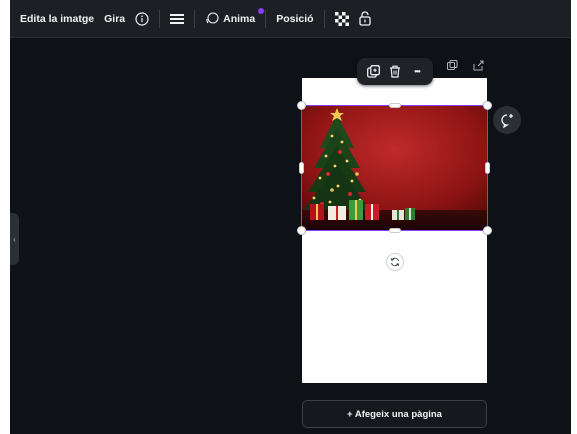  I want to click on rotate-icon, so click(395, 262).